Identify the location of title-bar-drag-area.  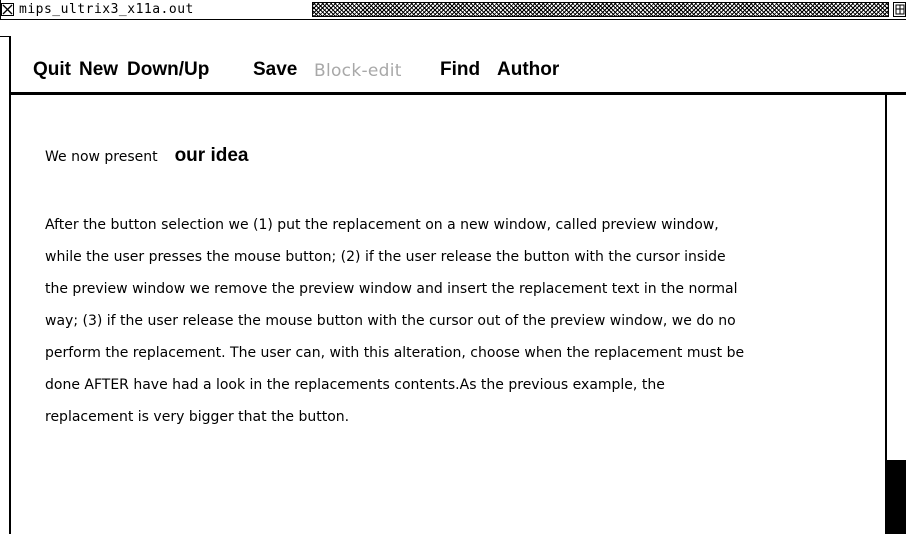
(600, 9).